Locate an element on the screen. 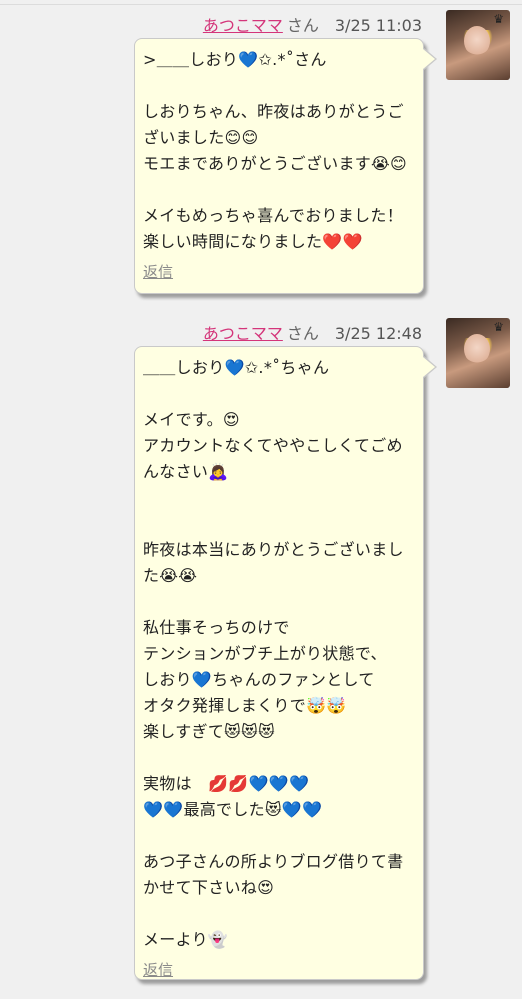 The image size is (522, 999). comment-meta: あつこママ さん 3/25 12:48 is located at coordinates (312, 332).